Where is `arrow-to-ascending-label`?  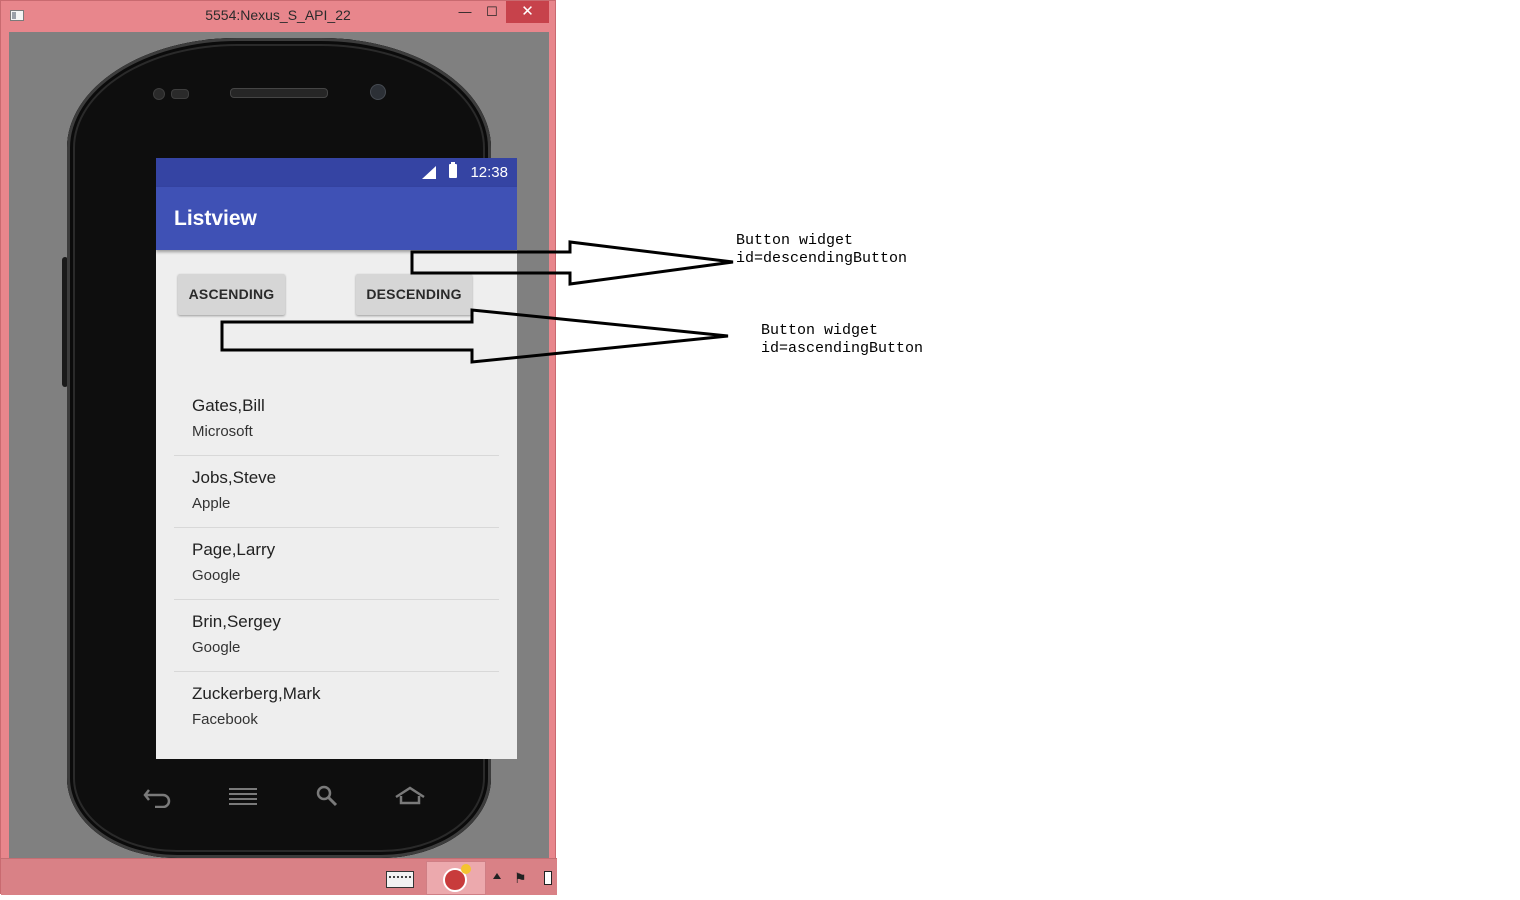
arrow-to-ascending-label is located at coordinates (474, 336).